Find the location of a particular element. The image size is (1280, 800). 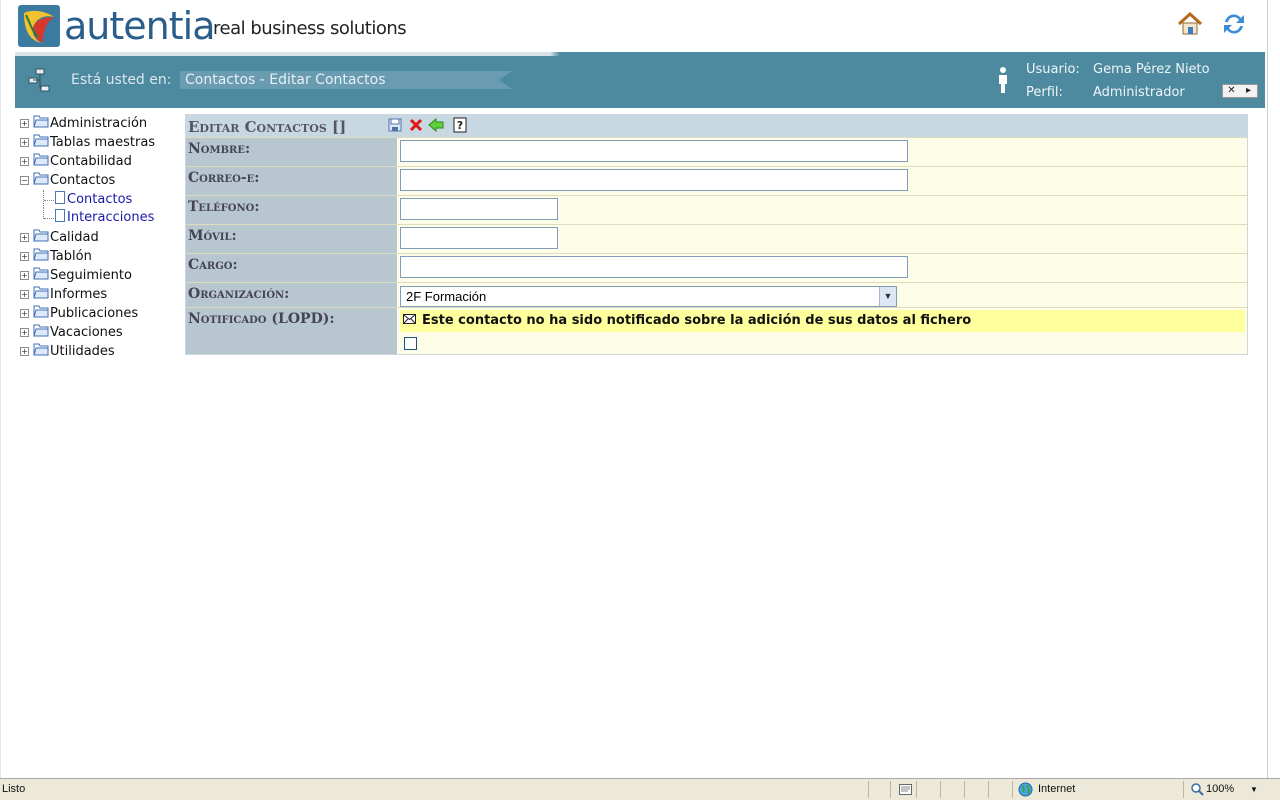

form-row-organizacion: Organización: 2F Formación ▼ is located at coordinates (716, 294).